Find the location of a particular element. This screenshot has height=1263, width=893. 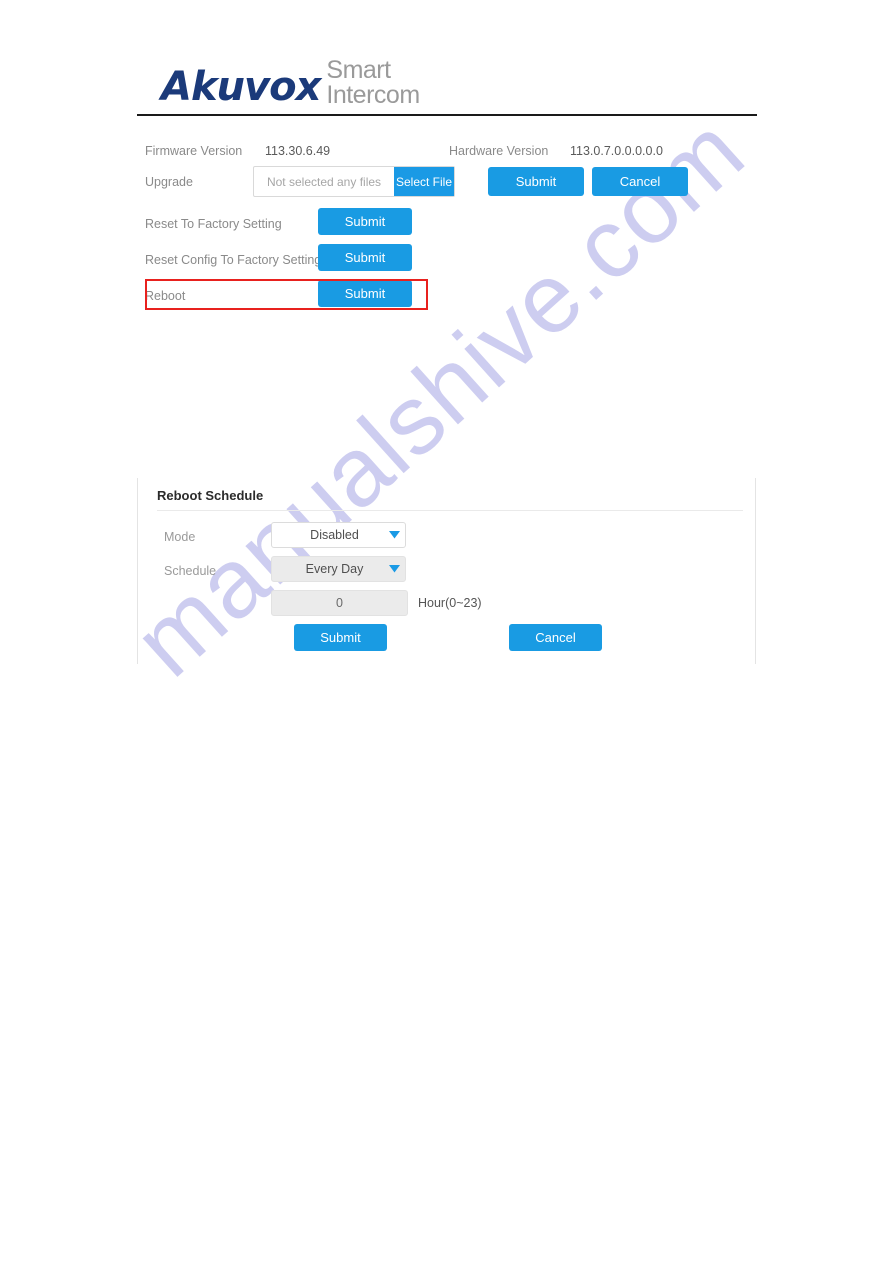

schedule-label: Schedule is located at coordinates (190, 571).